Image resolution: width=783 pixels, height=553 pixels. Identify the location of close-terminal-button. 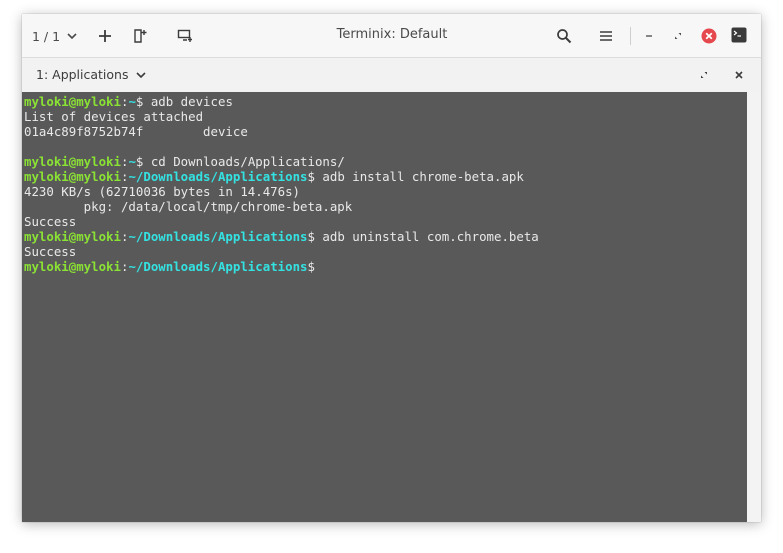
(739, 75).